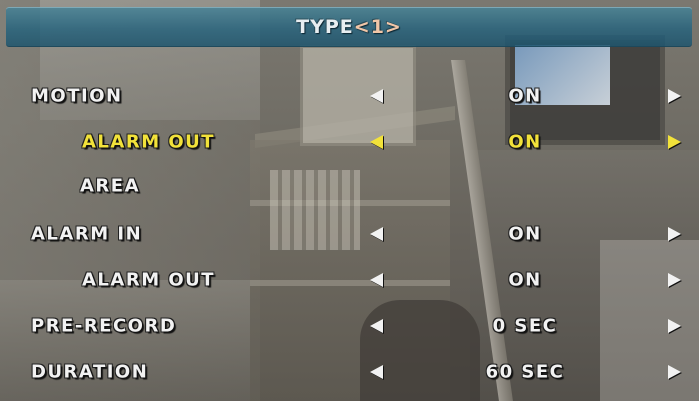 Image resolution: width=699 pixels, height=401 pixels. Describe the element at coordinates (104, 326) in the screenshot. I see `menu-row-label: PRE-RECORD` at that location.